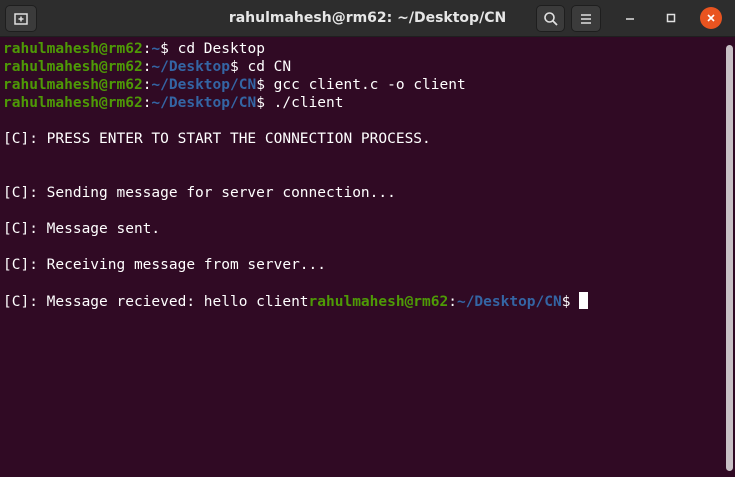 The width and height of the screenshot is (735, 477). I want to click on prompt-line: rahulmahesh@rm62:~/Desktop$ cd CN, so click(362, 67).